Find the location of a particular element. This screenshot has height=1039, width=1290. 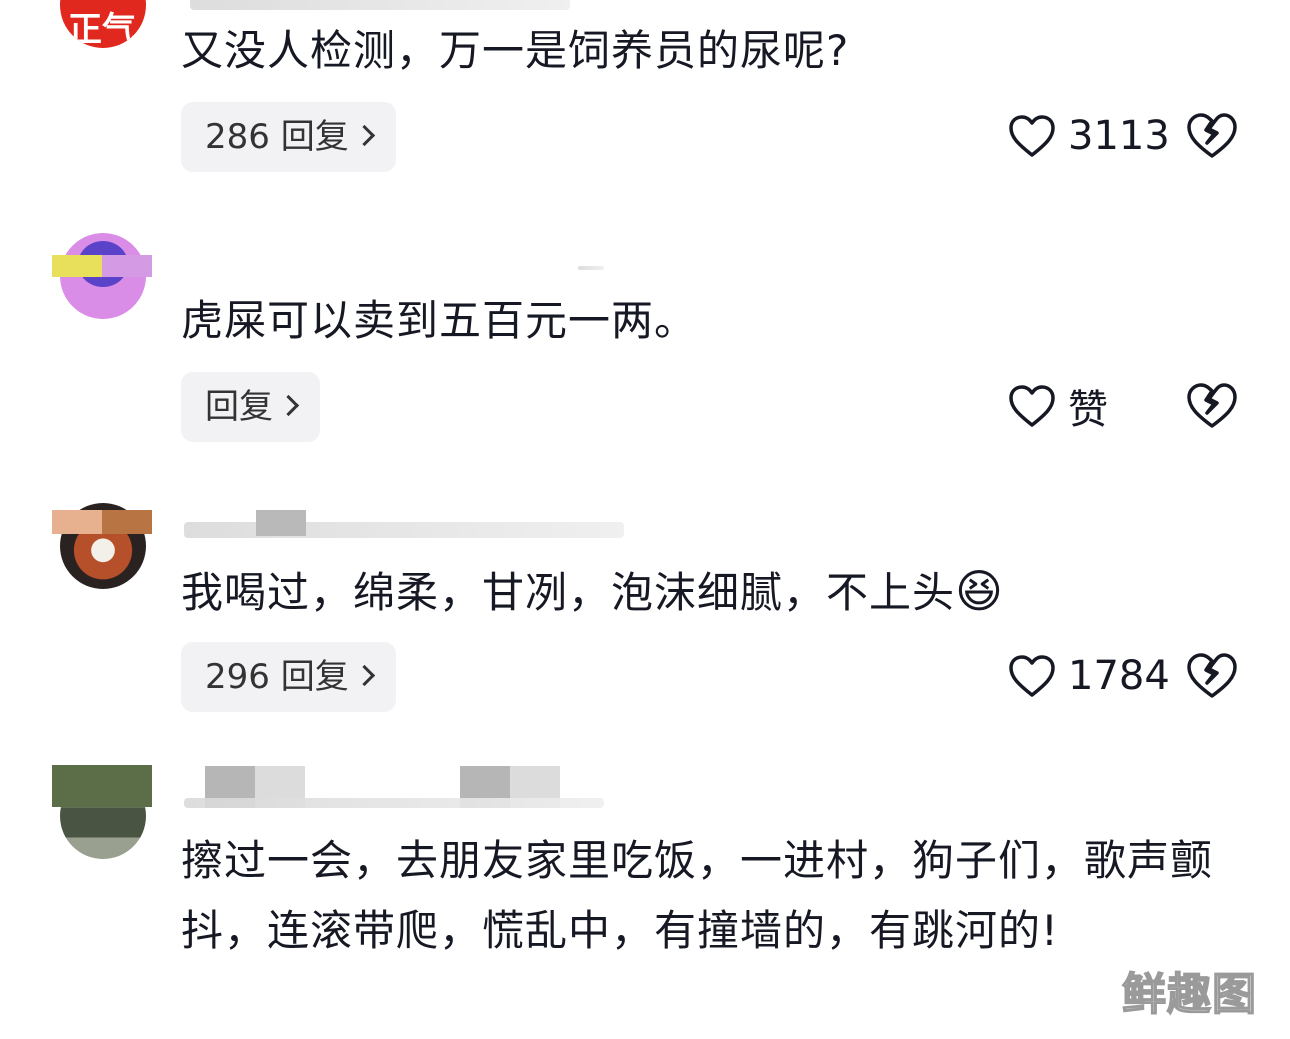

reply-button: 回复 is located at coordinates (250, 407).